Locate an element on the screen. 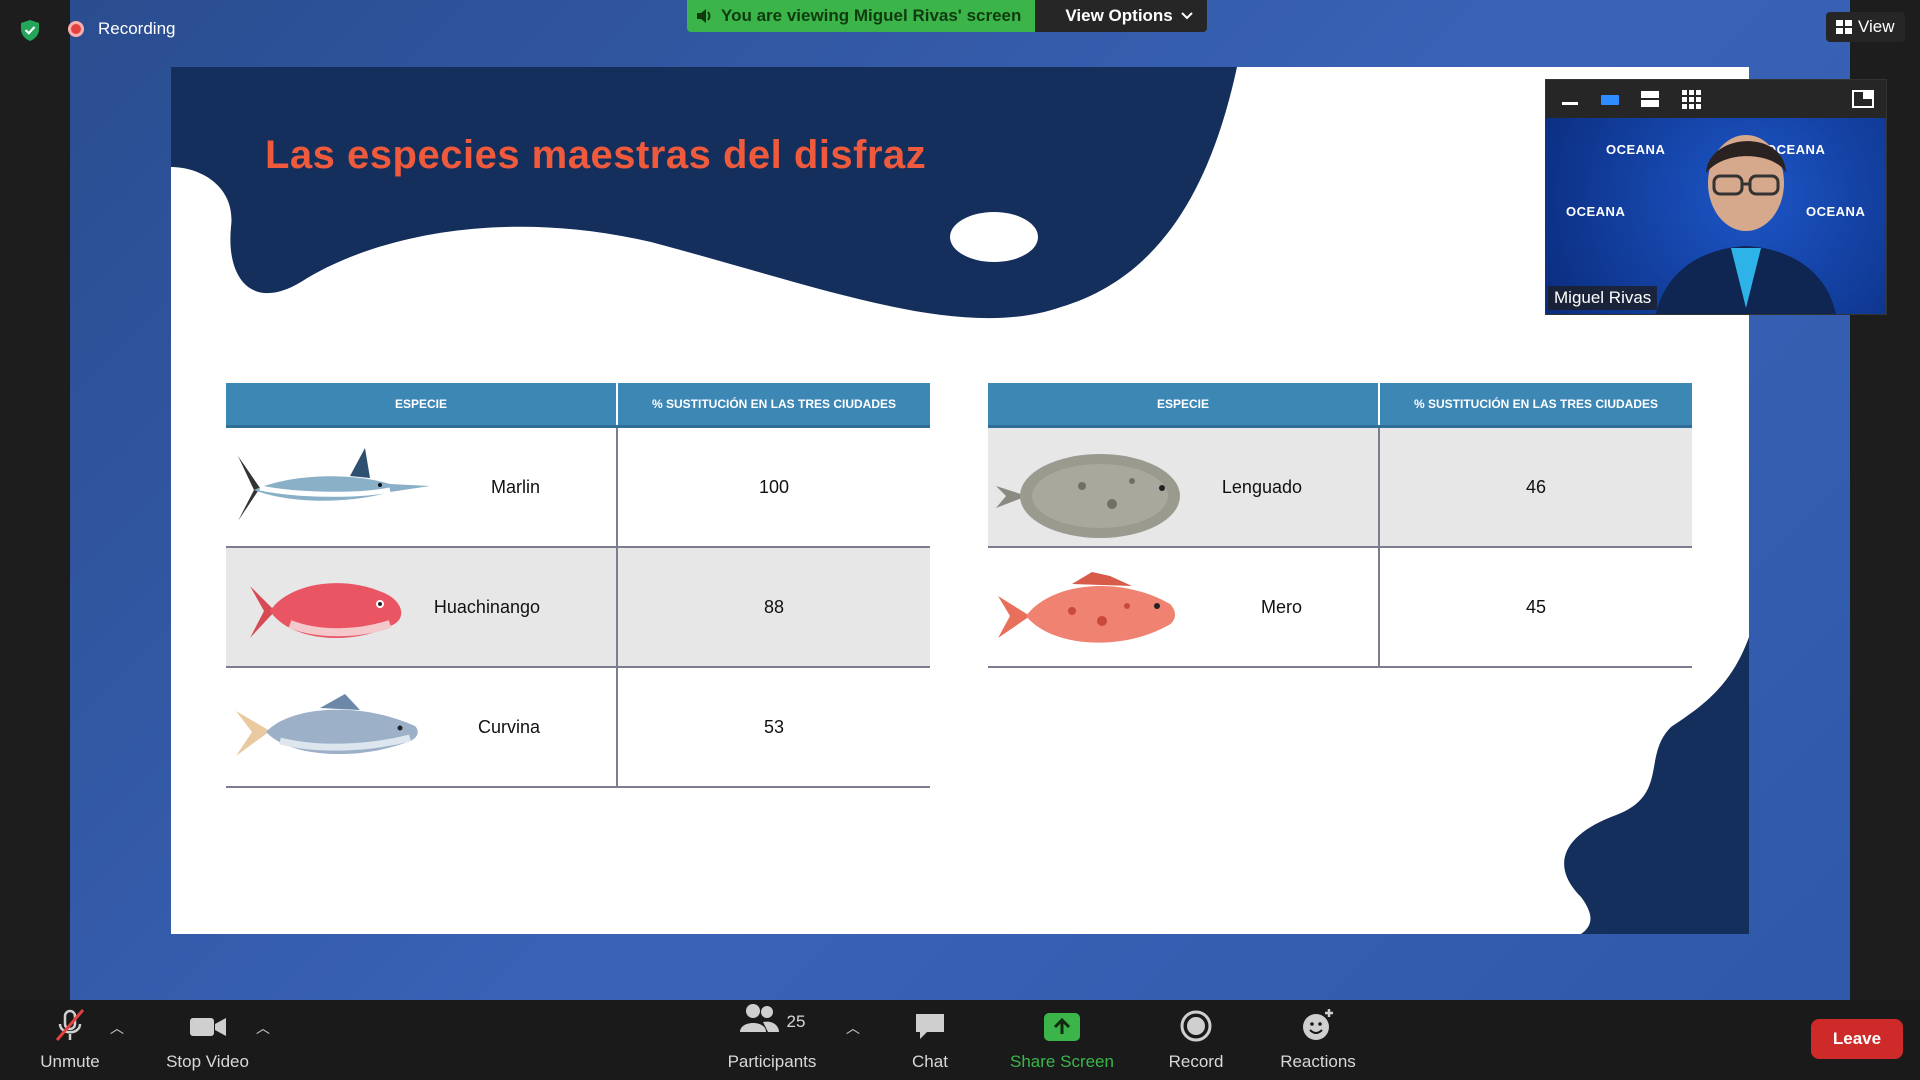 The height and width of the screenshot is (1080, 1920). participants-button: 25 Participants is located at coordinates (772, 1040).